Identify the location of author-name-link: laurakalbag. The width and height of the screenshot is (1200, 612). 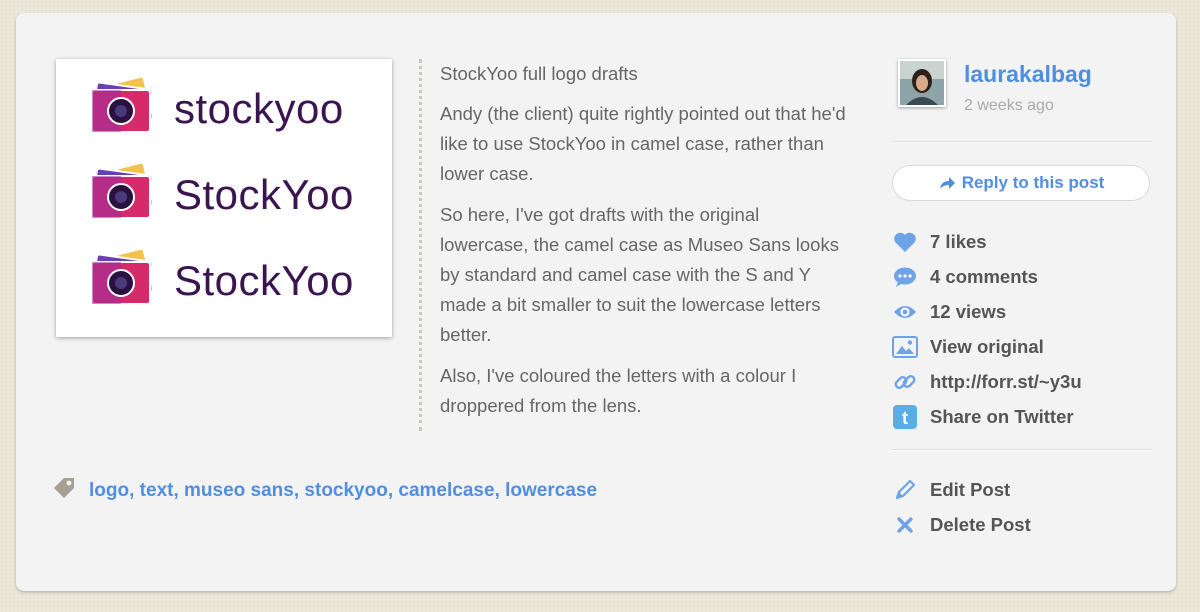
(1028, 74).